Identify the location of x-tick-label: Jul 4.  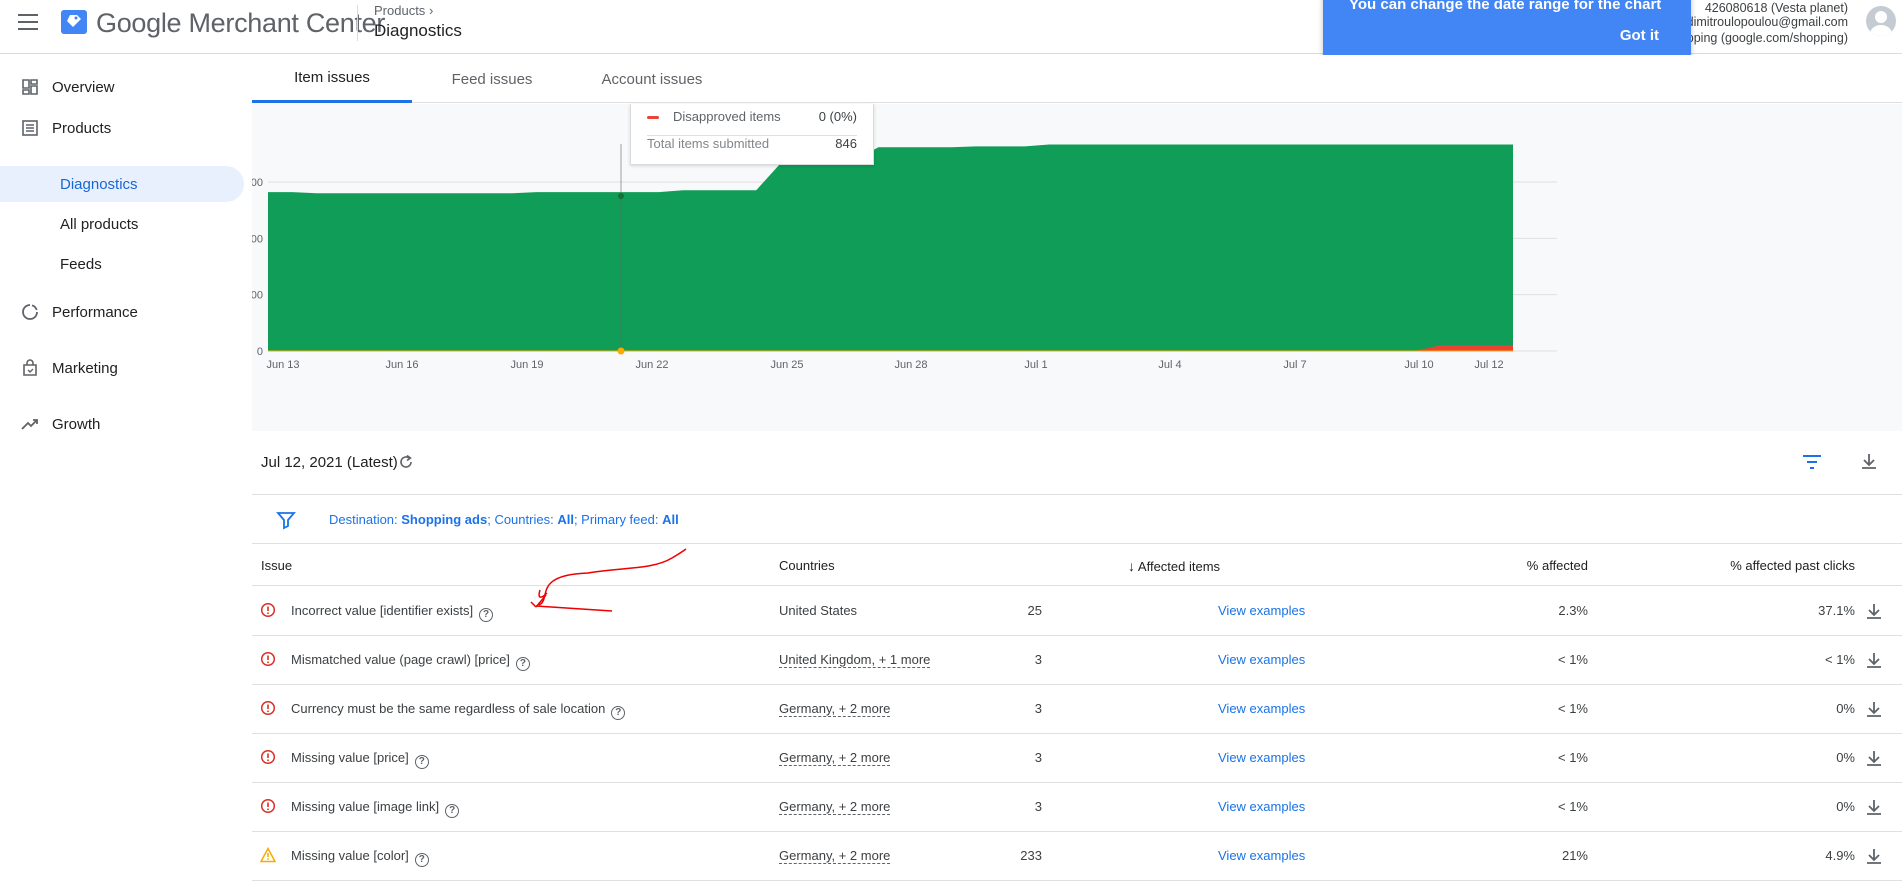
(1169, 365).